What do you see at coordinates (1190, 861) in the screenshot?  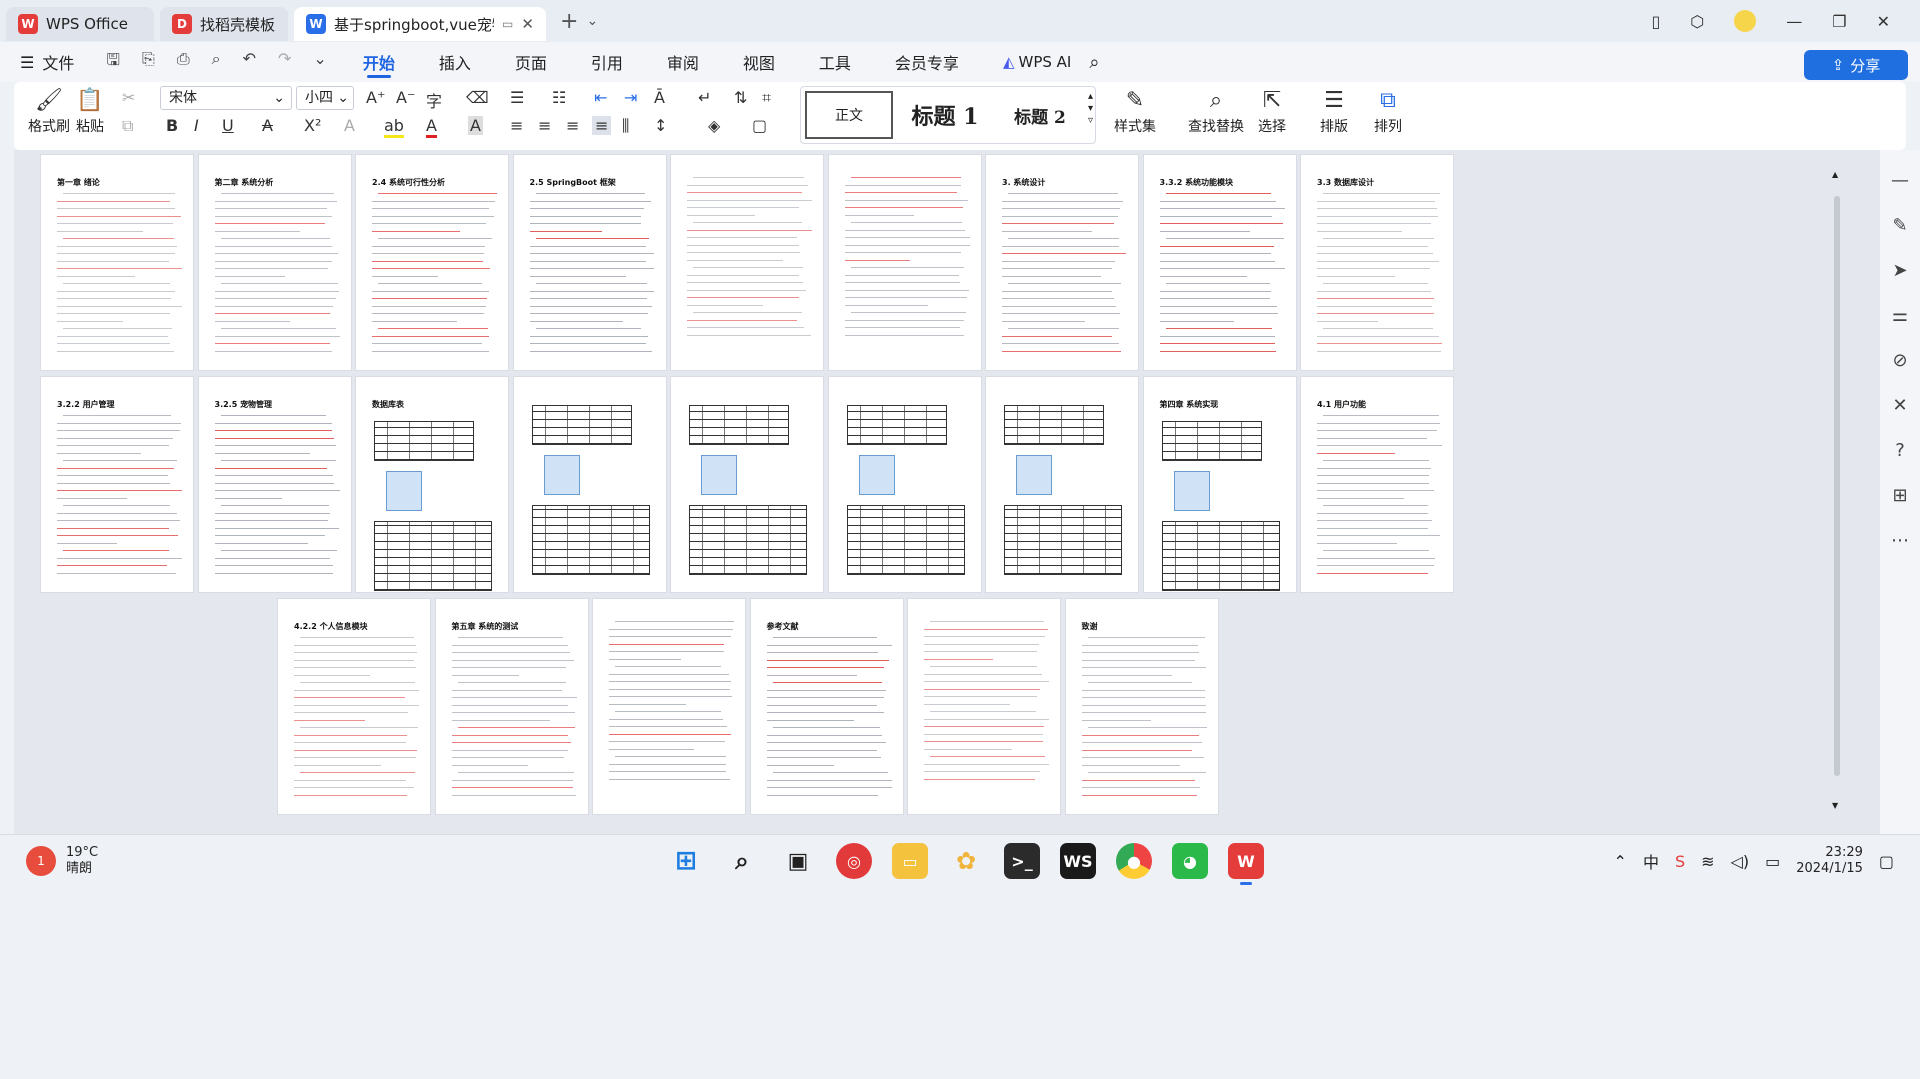 I see `wechat-icon: ◕` at bounding box center [1190, 861].